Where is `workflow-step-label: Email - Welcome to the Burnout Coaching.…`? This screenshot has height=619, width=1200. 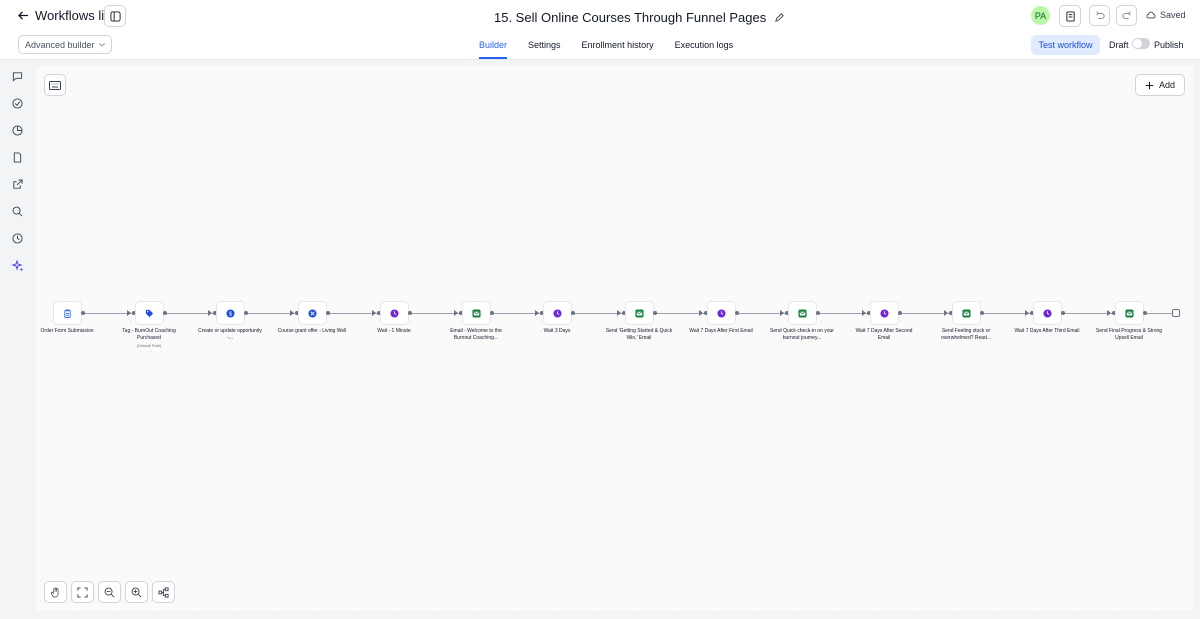
workflow-step-label: Email - Welcome to the Burnout Coaching.… is located at coordinates (476, 335).